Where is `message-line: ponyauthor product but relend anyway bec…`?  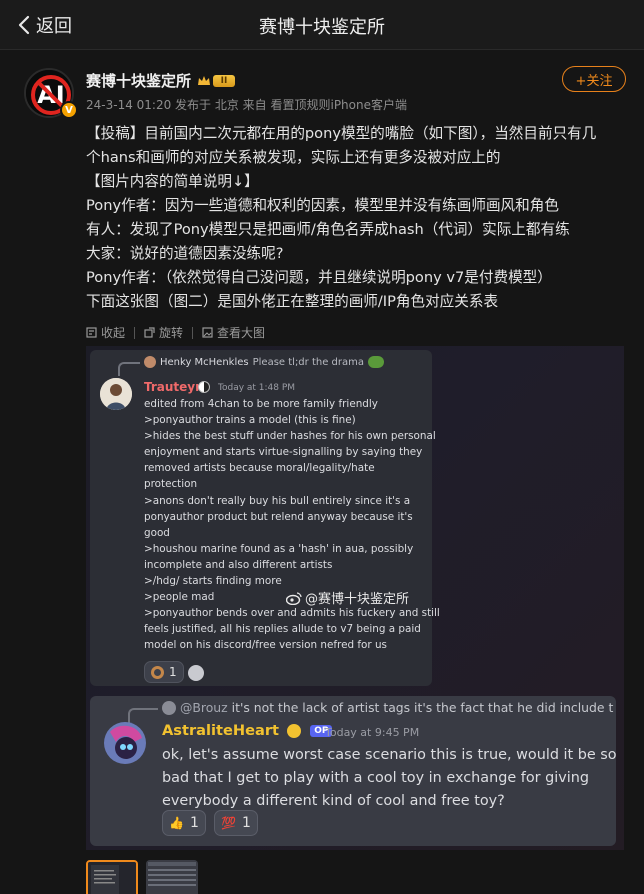 message-line: ponyauthor product but relend anyway bec… is located at coordinates (278, 516).